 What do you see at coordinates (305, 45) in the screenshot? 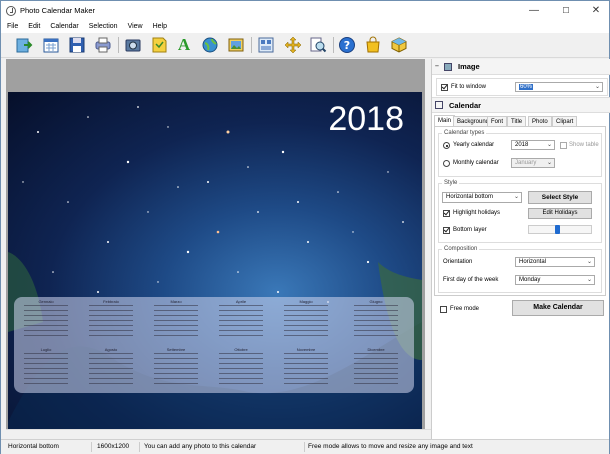
I see `toolbar: A ?` at bounding box center [305, 45].